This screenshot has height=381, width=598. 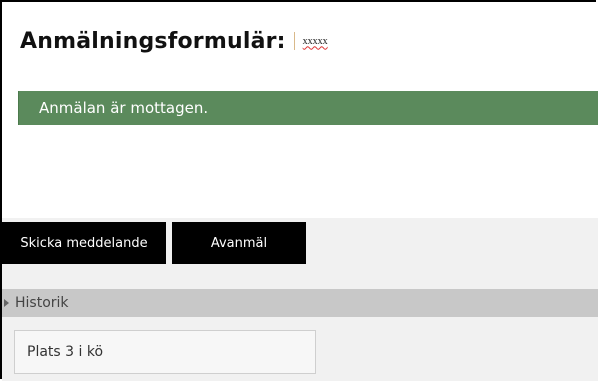 I want to click on cancel-registration-button: Avanmäl, so click(x=239, y=243).